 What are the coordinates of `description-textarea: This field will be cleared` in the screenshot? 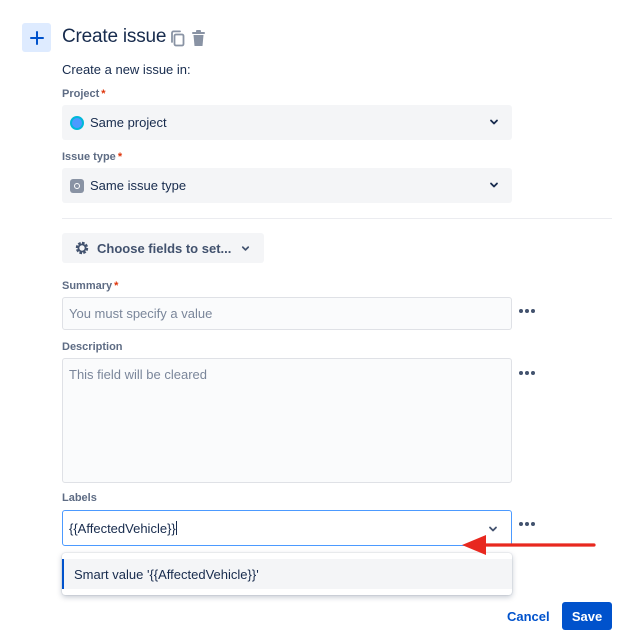 It's located at (287, 420).